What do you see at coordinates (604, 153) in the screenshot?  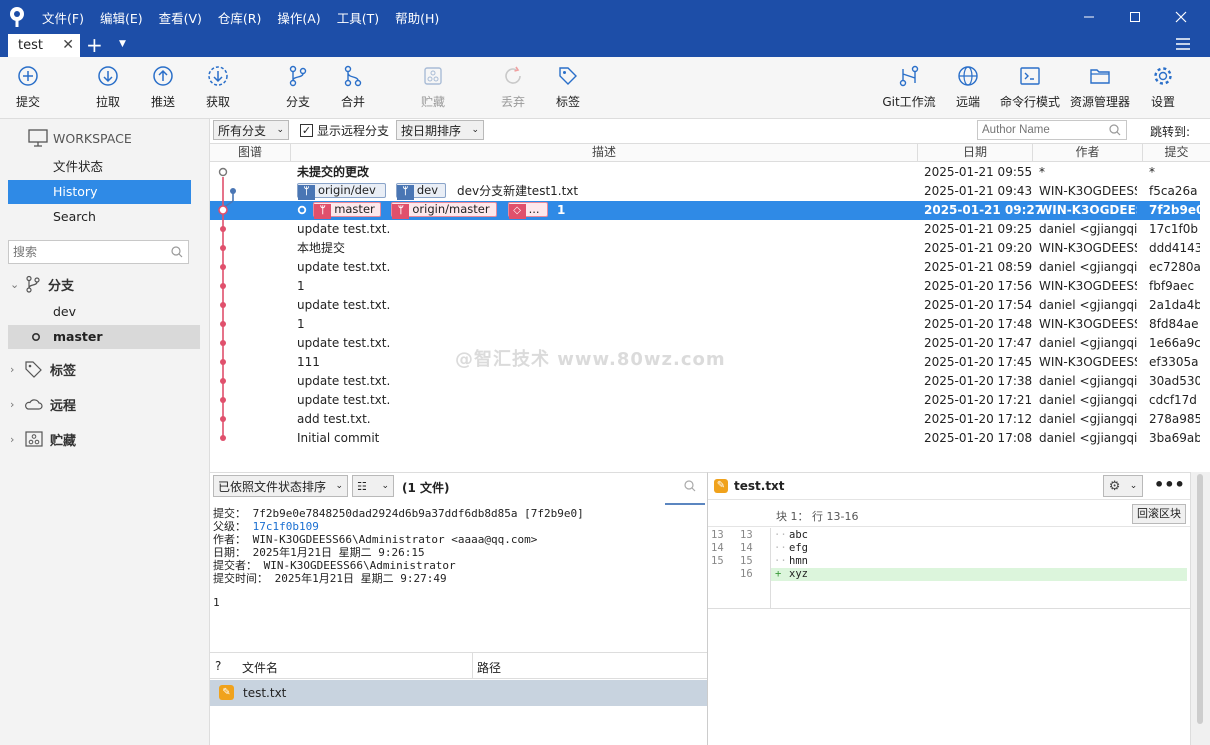 I see `column-description: 描述` at bounding box center [604, 153].